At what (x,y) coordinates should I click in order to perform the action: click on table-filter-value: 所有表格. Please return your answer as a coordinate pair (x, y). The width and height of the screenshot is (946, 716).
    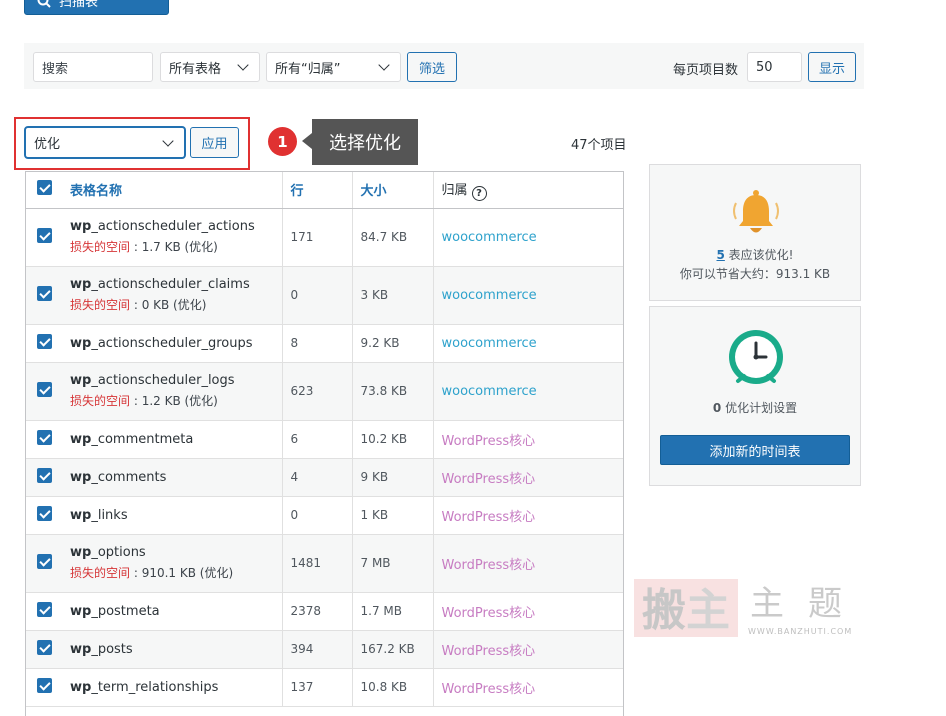
    Looking at the image, I should click on (195, 69).